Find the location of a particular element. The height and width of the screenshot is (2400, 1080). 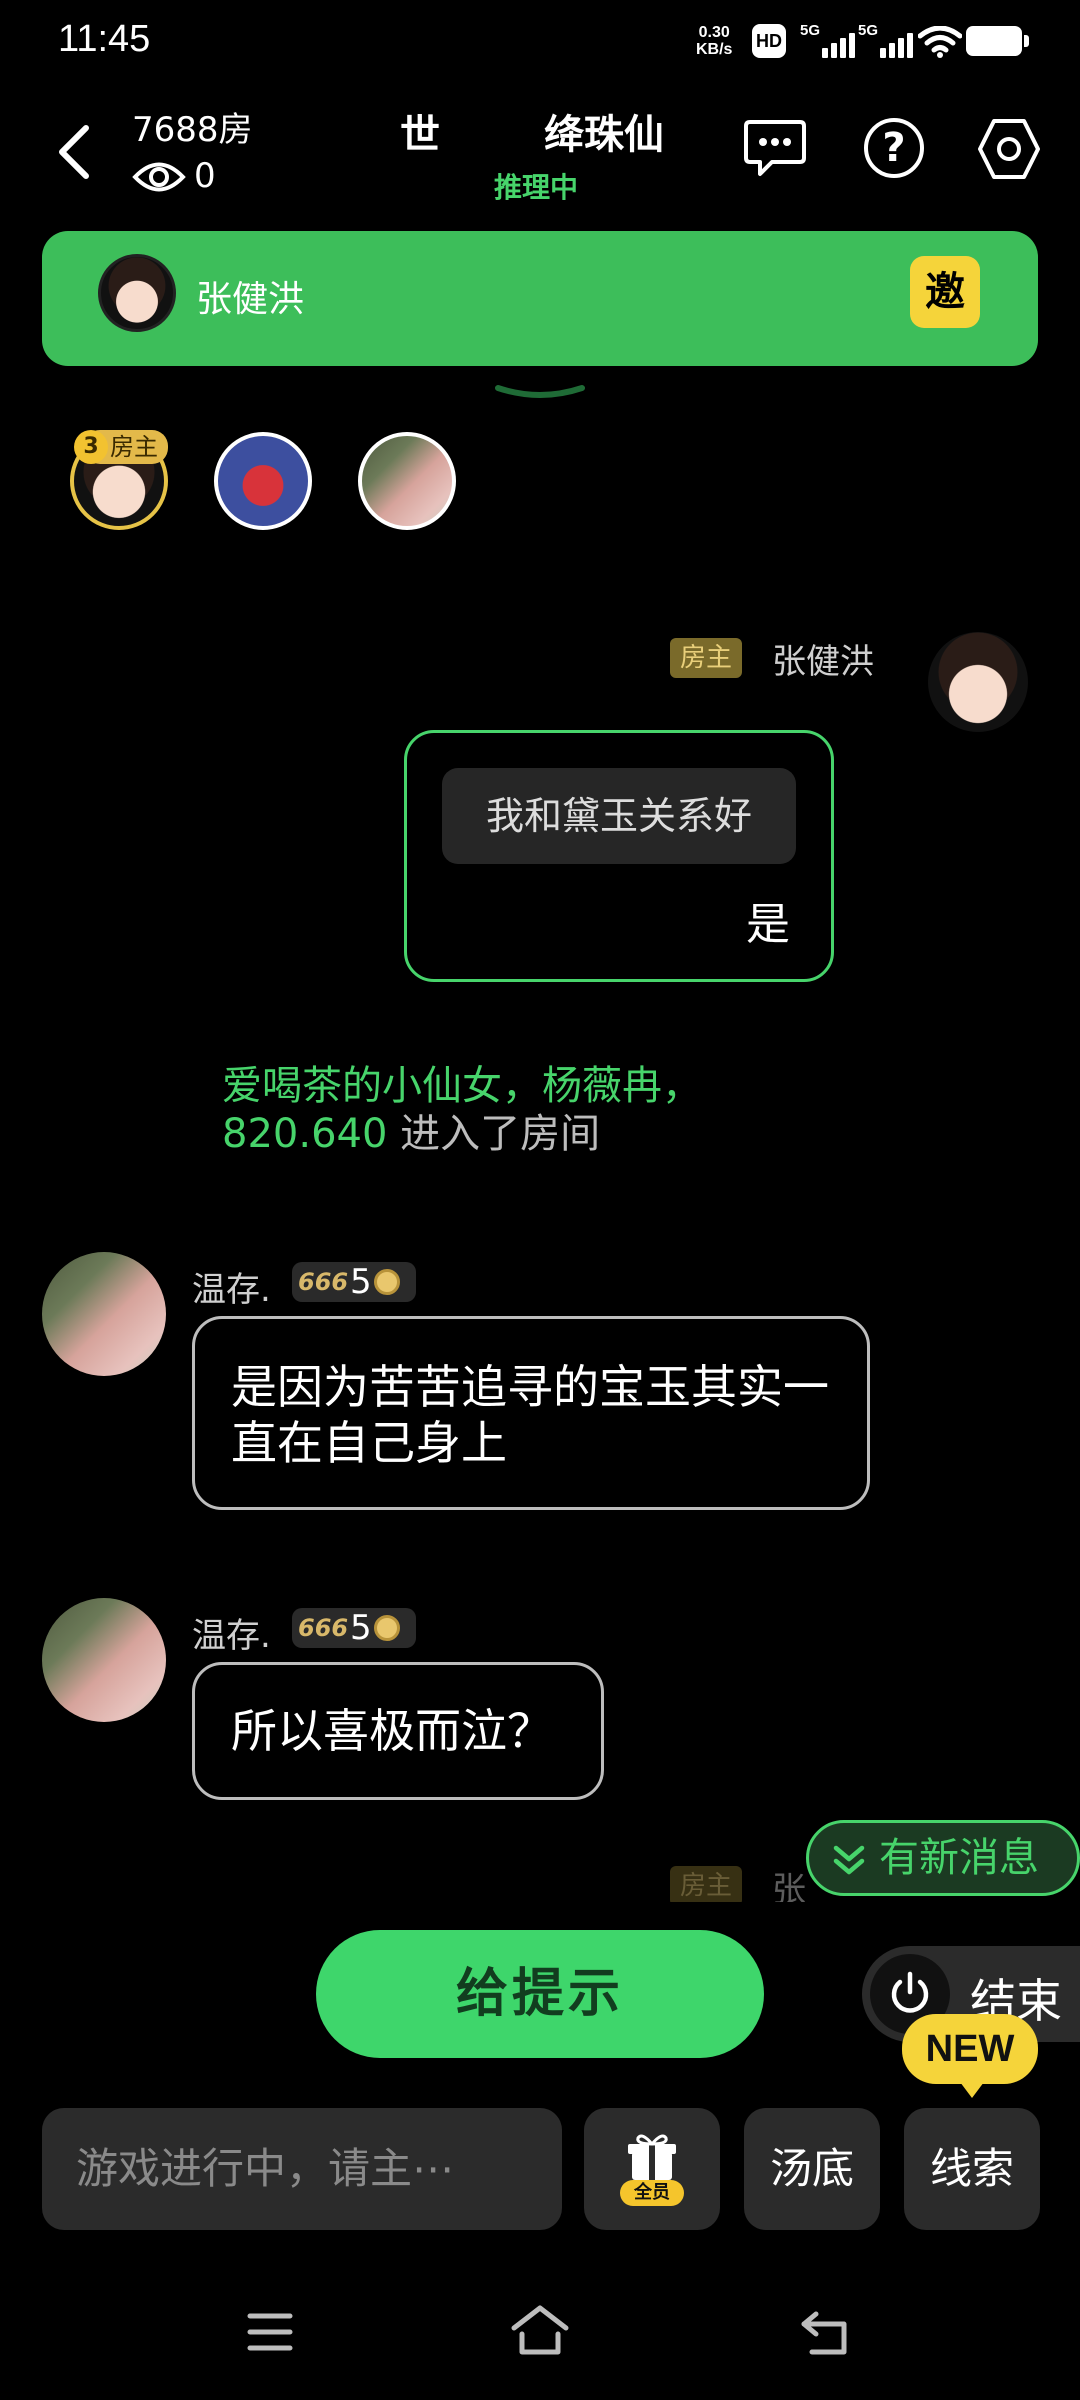

chat-level-2: 5 is located at coordinates (361, 1628).